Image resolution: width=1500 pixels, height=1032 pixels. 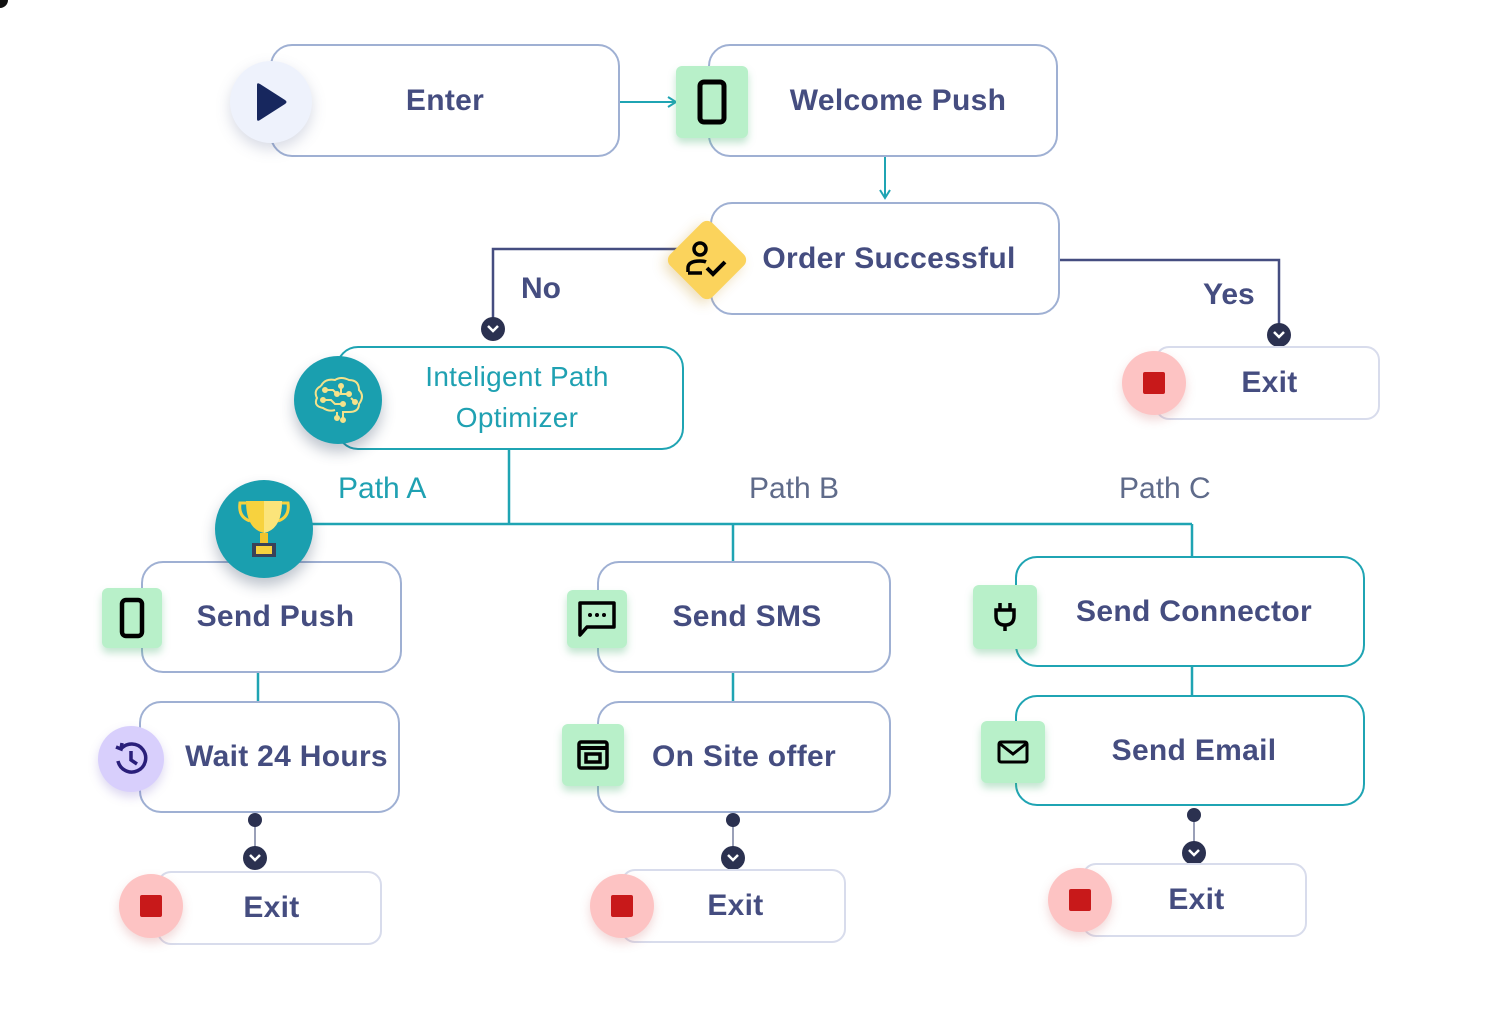 I want to click on chat-bubble-icon, so click(x=597, y=619).